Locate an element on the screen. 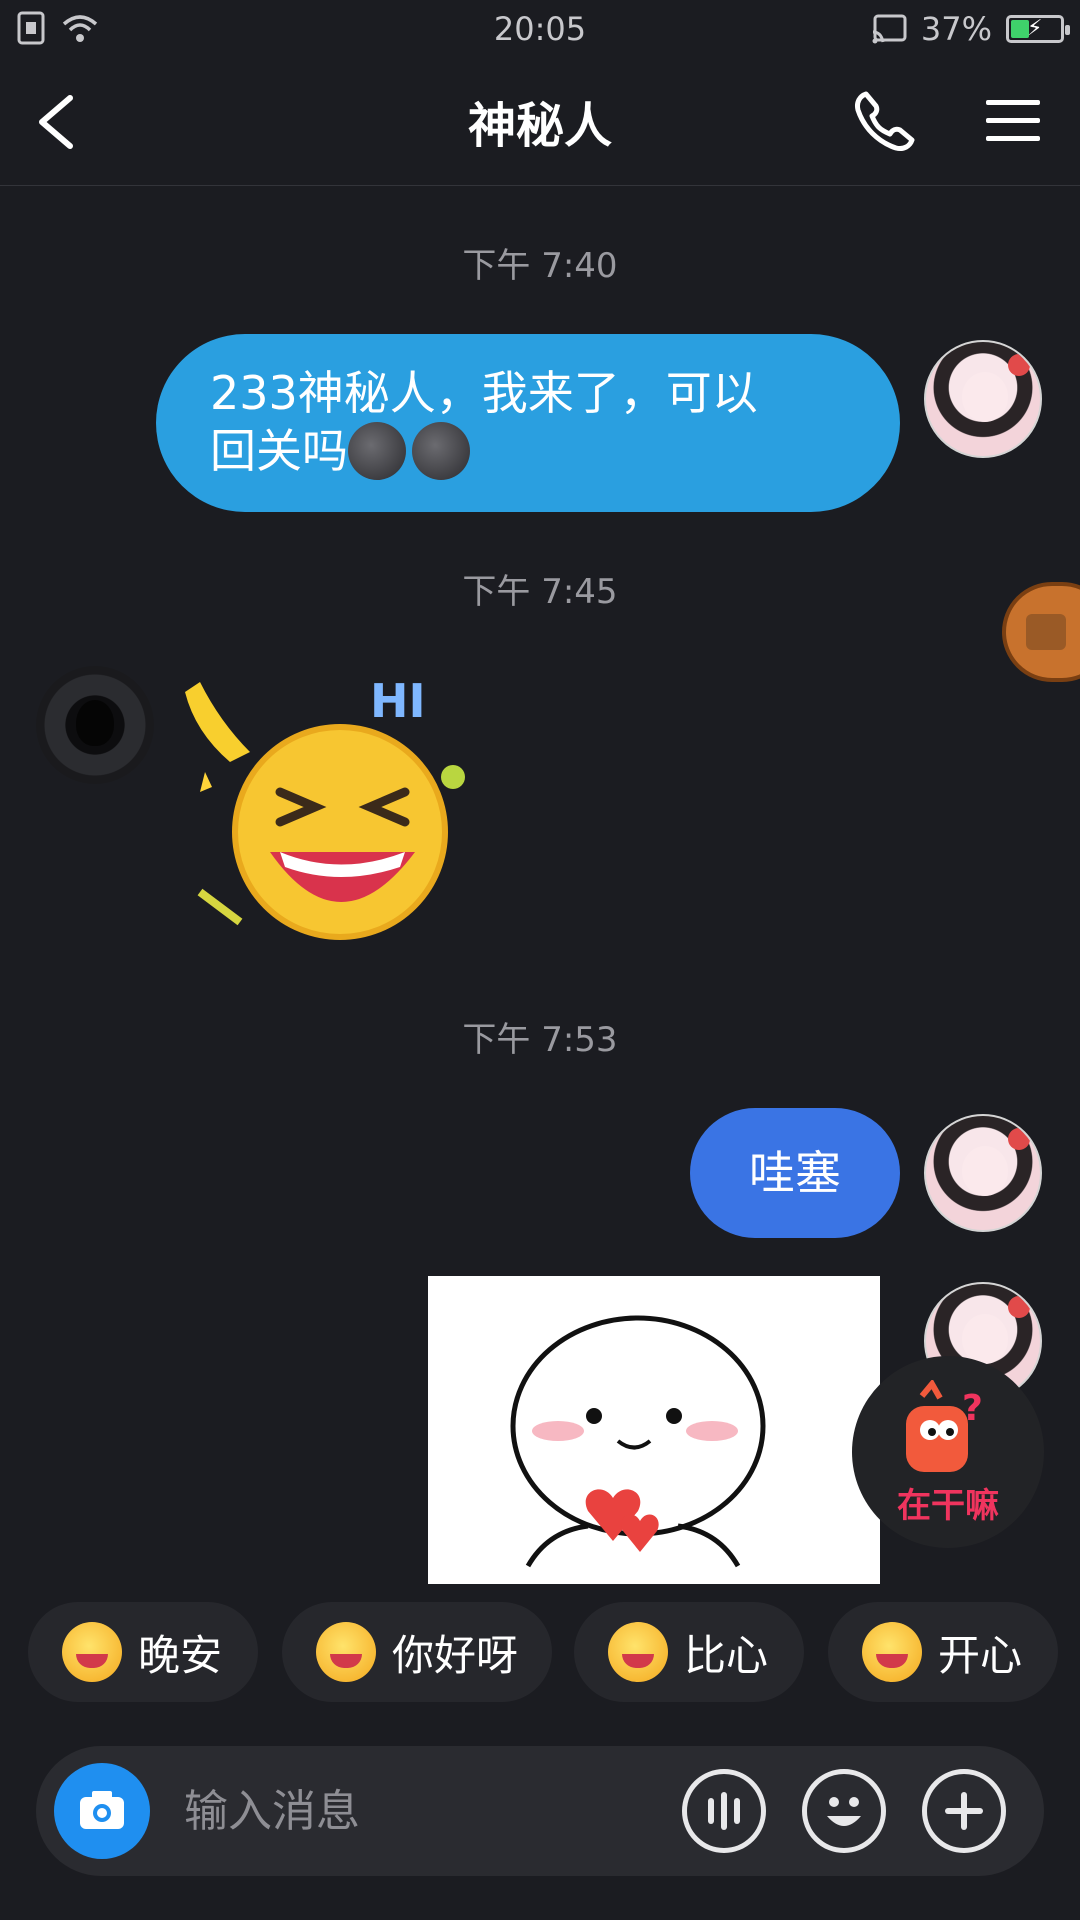 This screenshot has width=1080, height=1920. chat-header: 神秘人 is located at coordinates (540, 122).